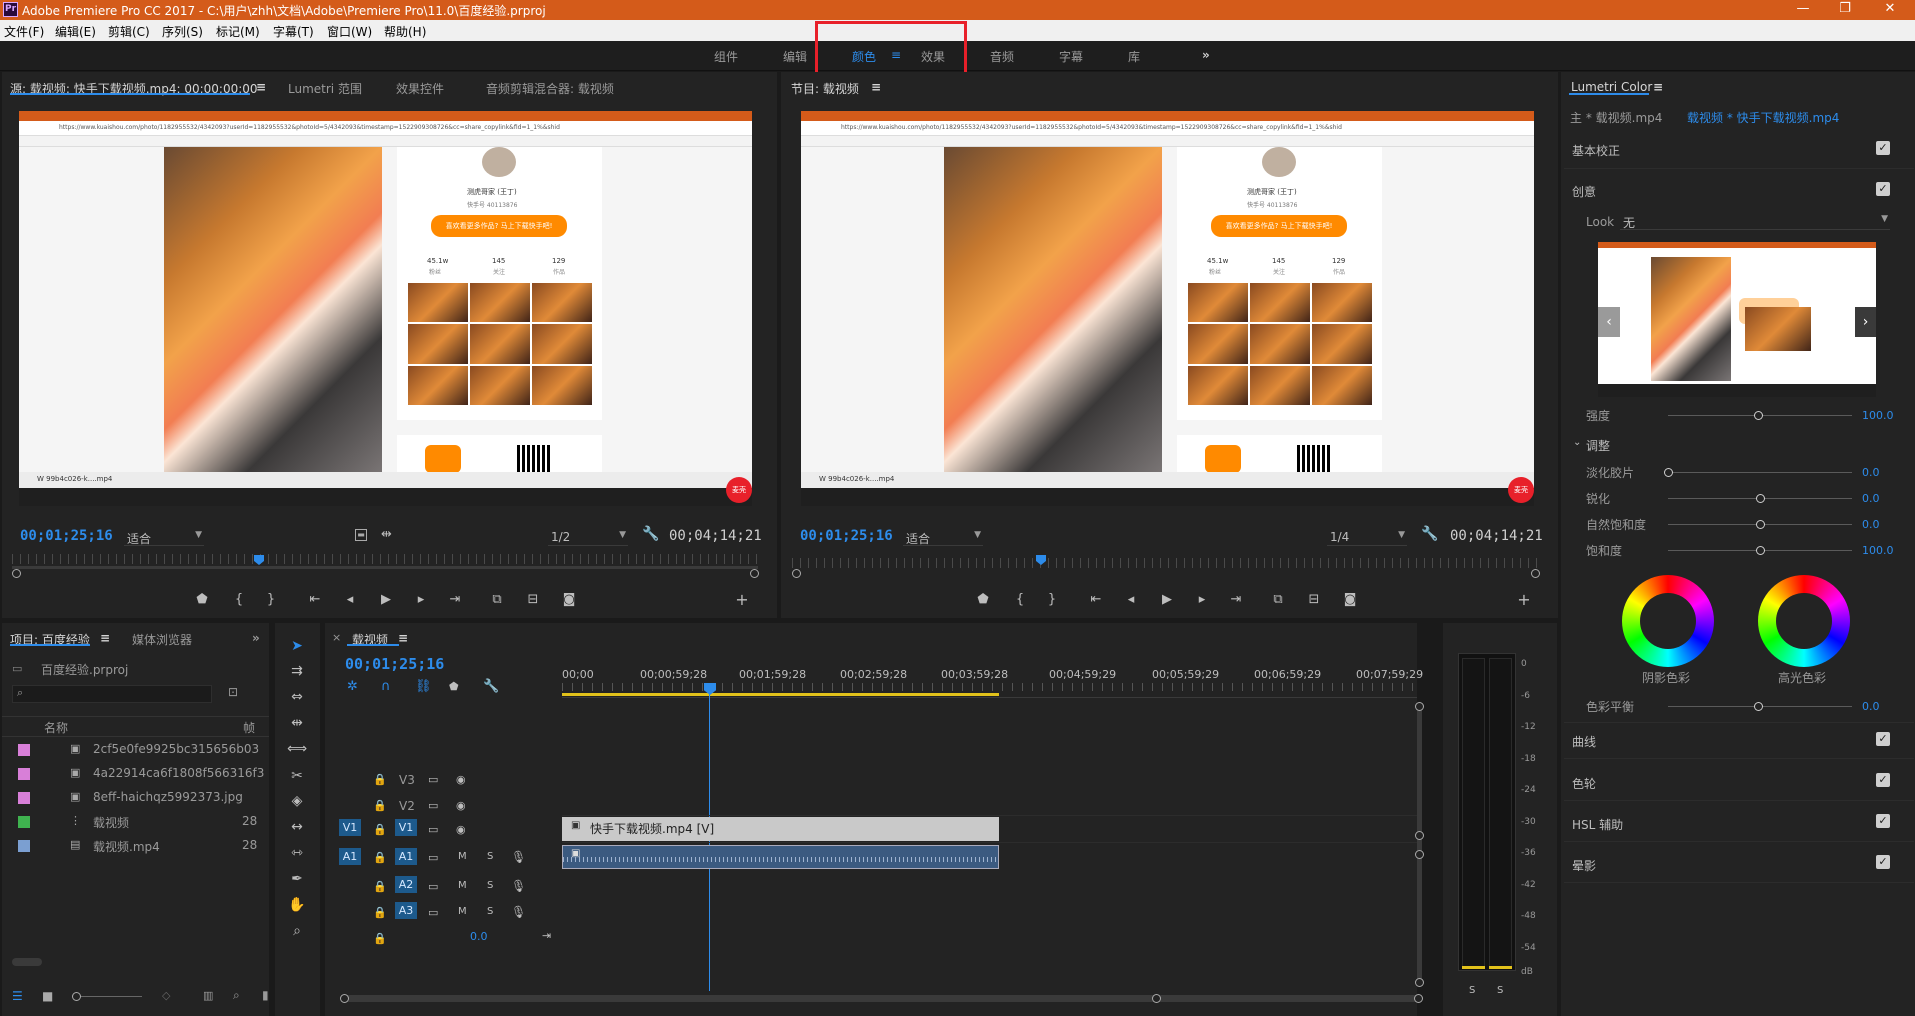  Describe the element at coordinates (1871, 706) in the screenshot. I see `balance-value: 0.0` at that location.